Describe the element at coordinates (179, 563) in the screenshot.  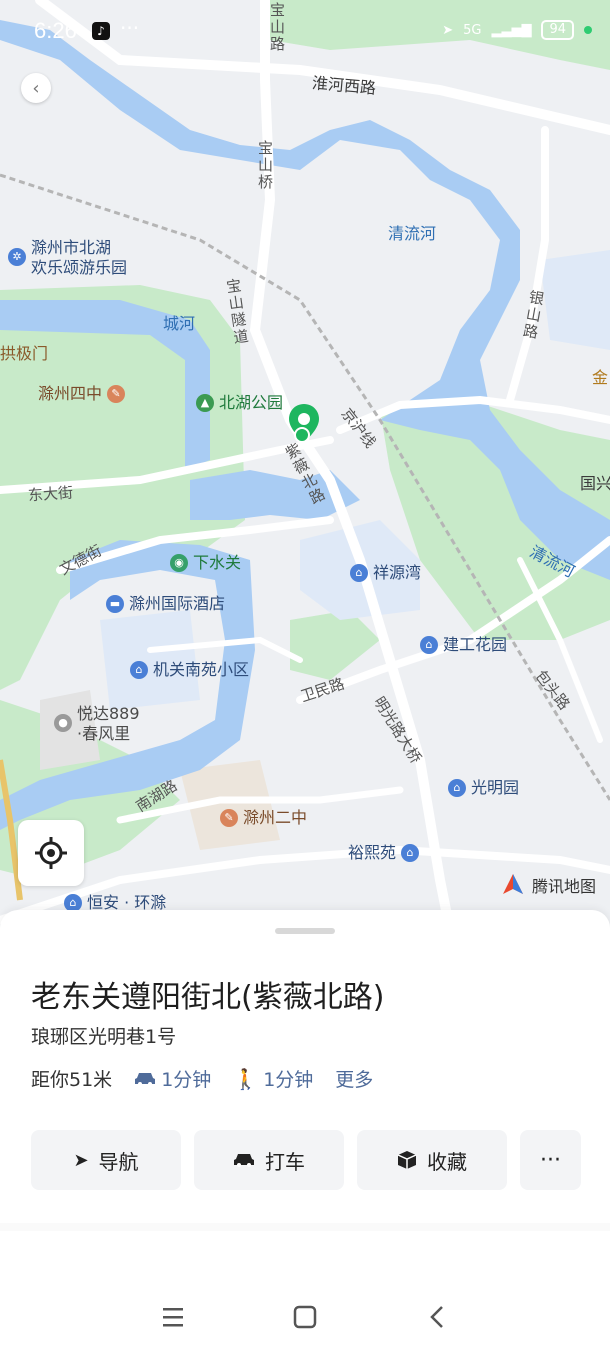
I see `bus-stop-icon: ◉` at that location.